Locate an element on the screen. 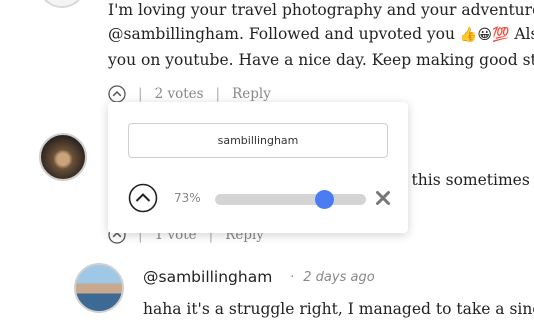 The width and height of the screenshot is (534, 322). upvote-button is located at coordinates (143, 198).